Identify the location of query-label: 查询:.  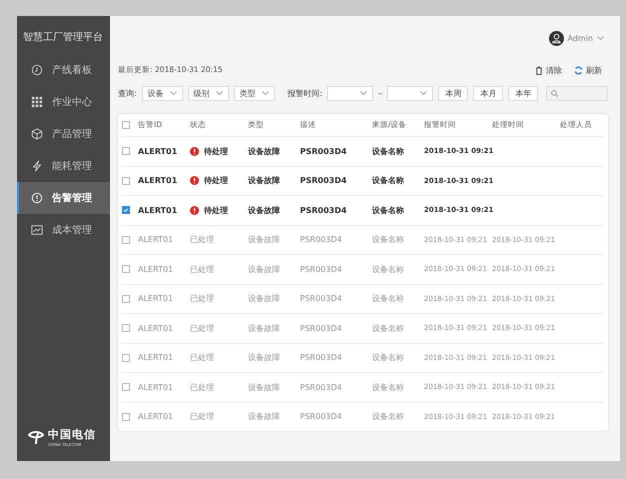
(127, 93).